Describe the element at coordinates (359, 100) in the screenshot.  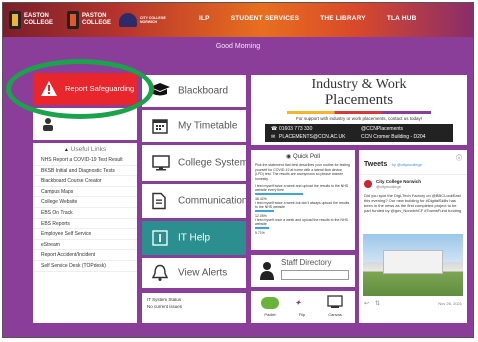
I see `placements-title-2: Placements` at that location.